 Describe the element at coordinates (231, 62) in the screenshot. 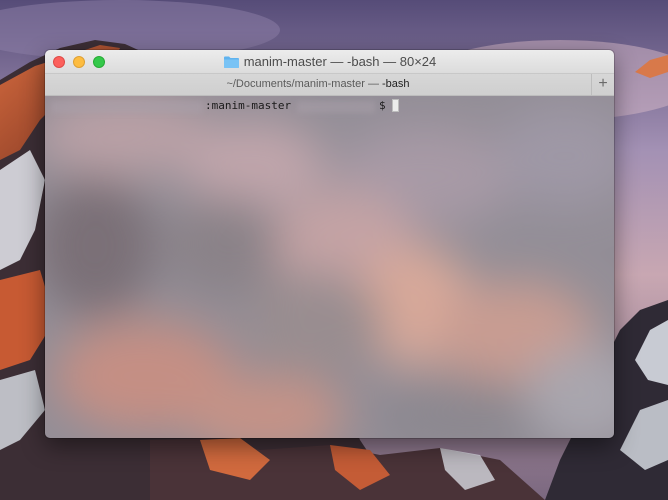

I see `folder-icon` at that location.